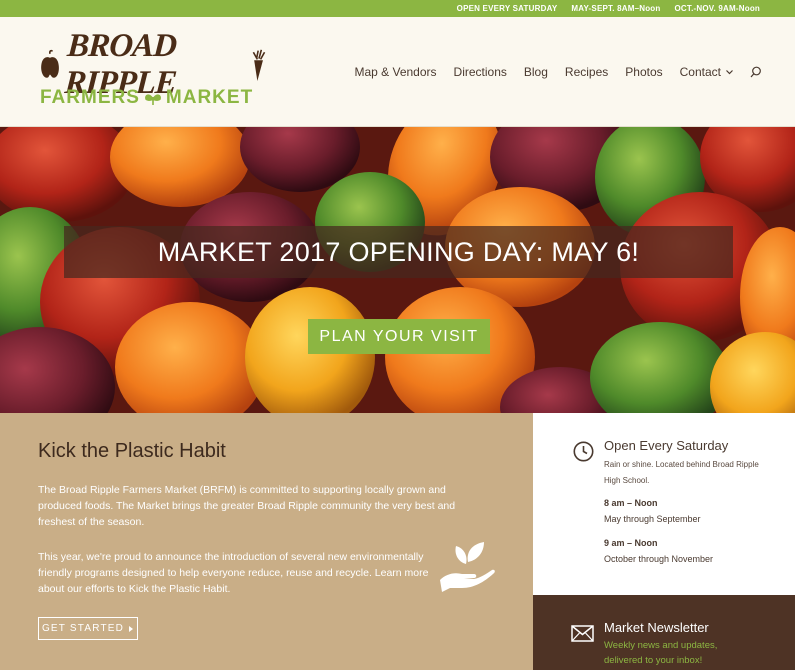  Describe the element at coordinates (259, 65) in the screenshot. I see `carrot-icon` at that location.